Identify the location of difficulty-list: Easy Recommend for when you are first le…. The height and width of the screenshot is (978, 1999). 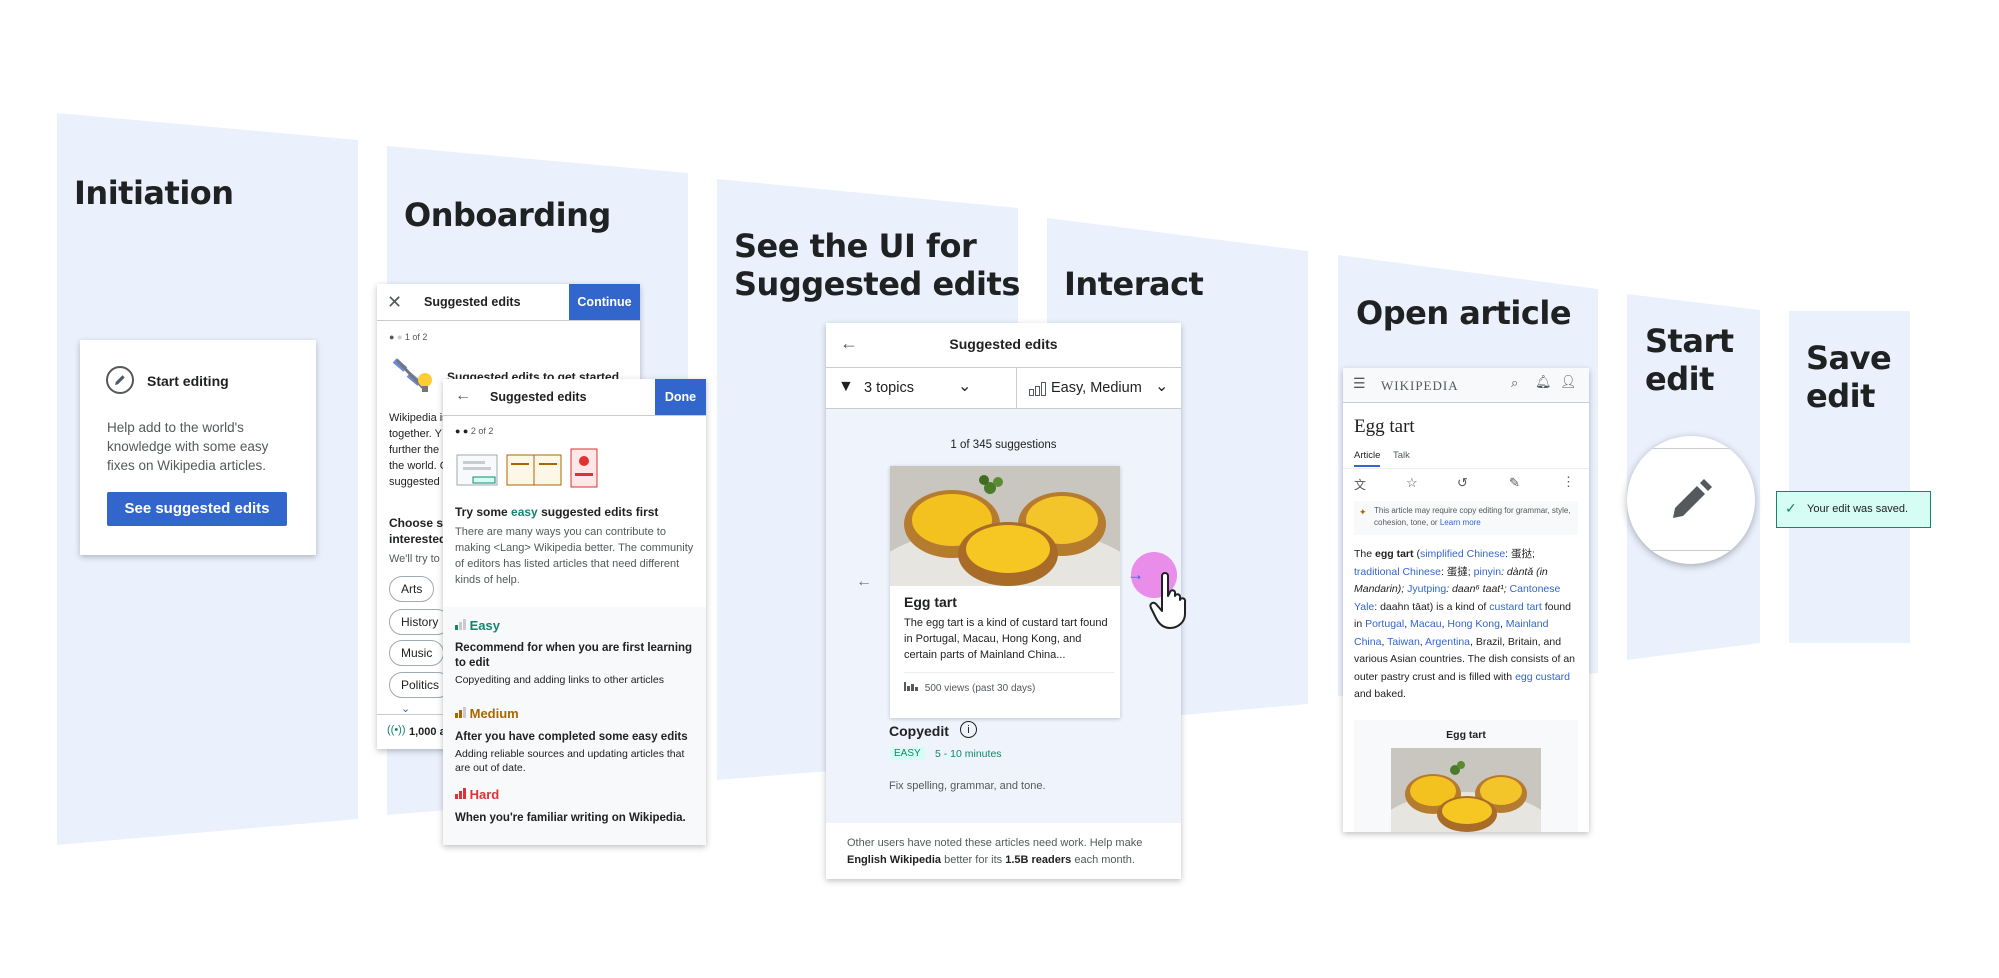
(574, 726).